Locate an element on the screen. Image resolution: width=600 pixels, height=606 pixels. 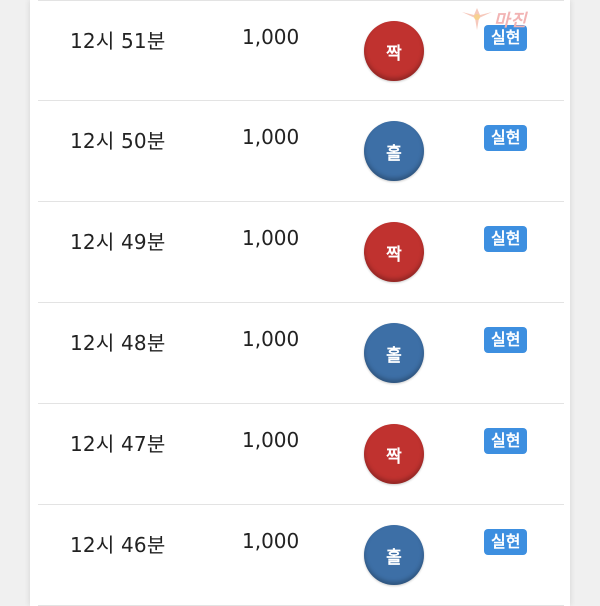
list-item: 12시 50분 1,000 홀 실현 is located at coordinates (301, 151).